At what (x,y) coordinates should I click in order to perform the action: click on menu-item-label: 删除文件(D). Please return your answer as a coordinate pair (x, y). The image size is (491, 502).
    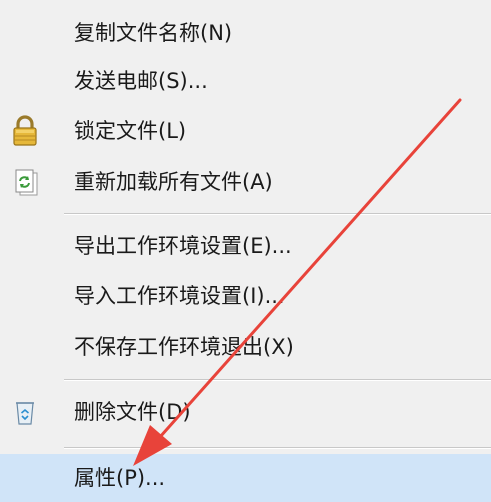
    Looking at the image, I should click on (132, 412).